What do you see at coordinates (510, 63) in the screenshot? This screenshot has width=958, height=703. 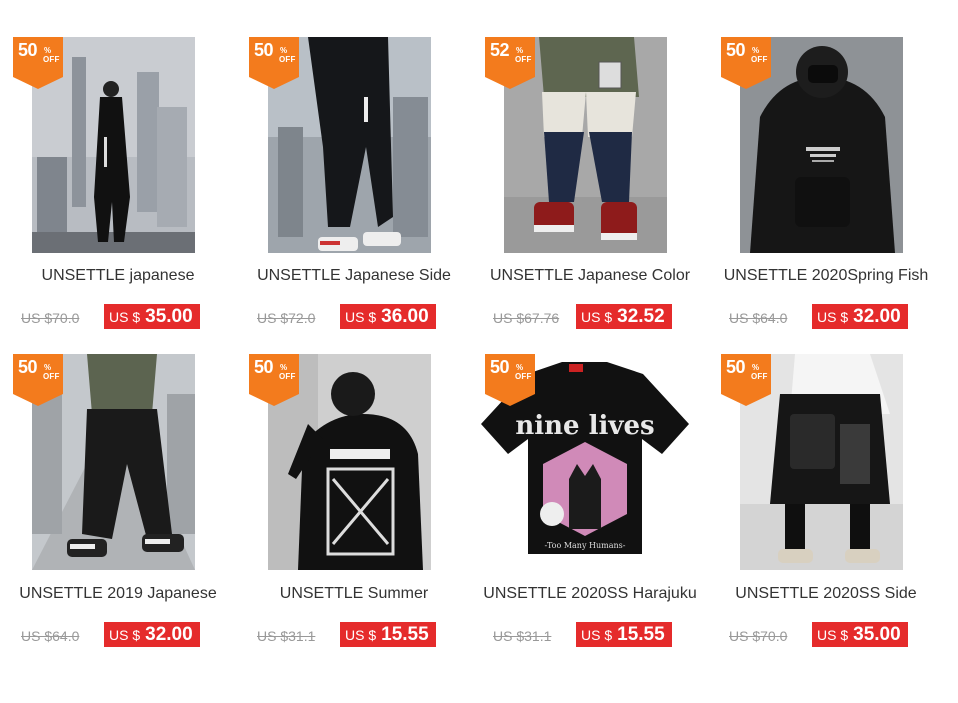 I see `discount-badge: 52 % OFF` at bounding box center [510, 63].